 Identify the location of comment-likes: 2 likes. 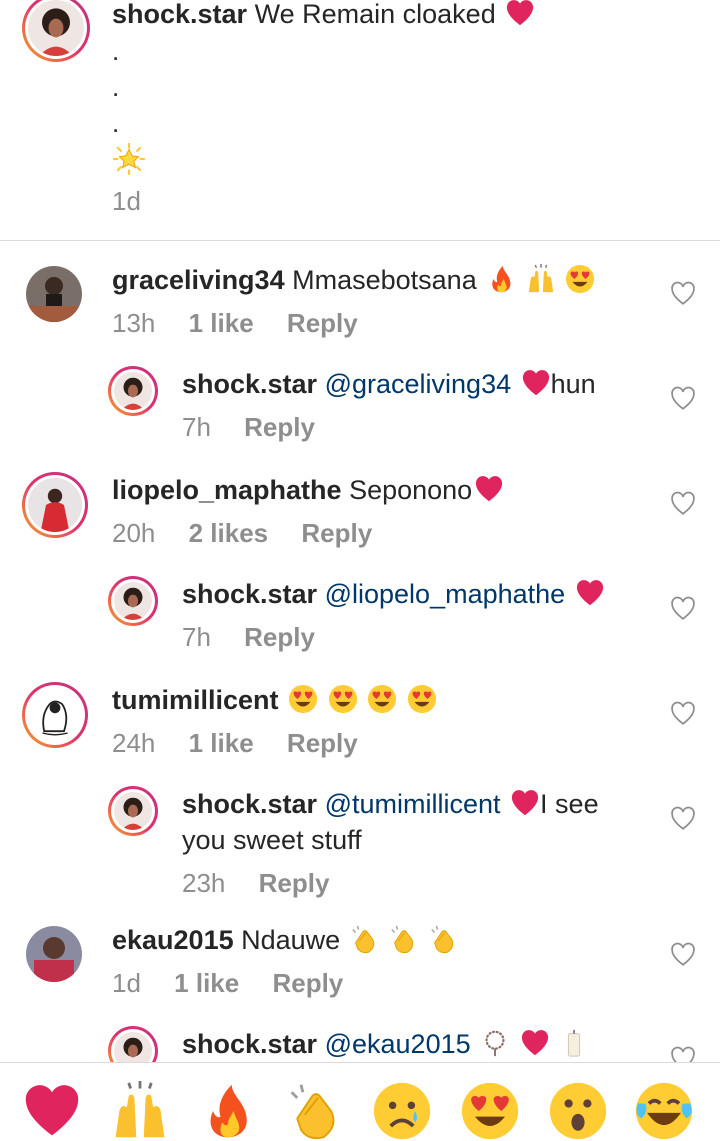
(229, 533).